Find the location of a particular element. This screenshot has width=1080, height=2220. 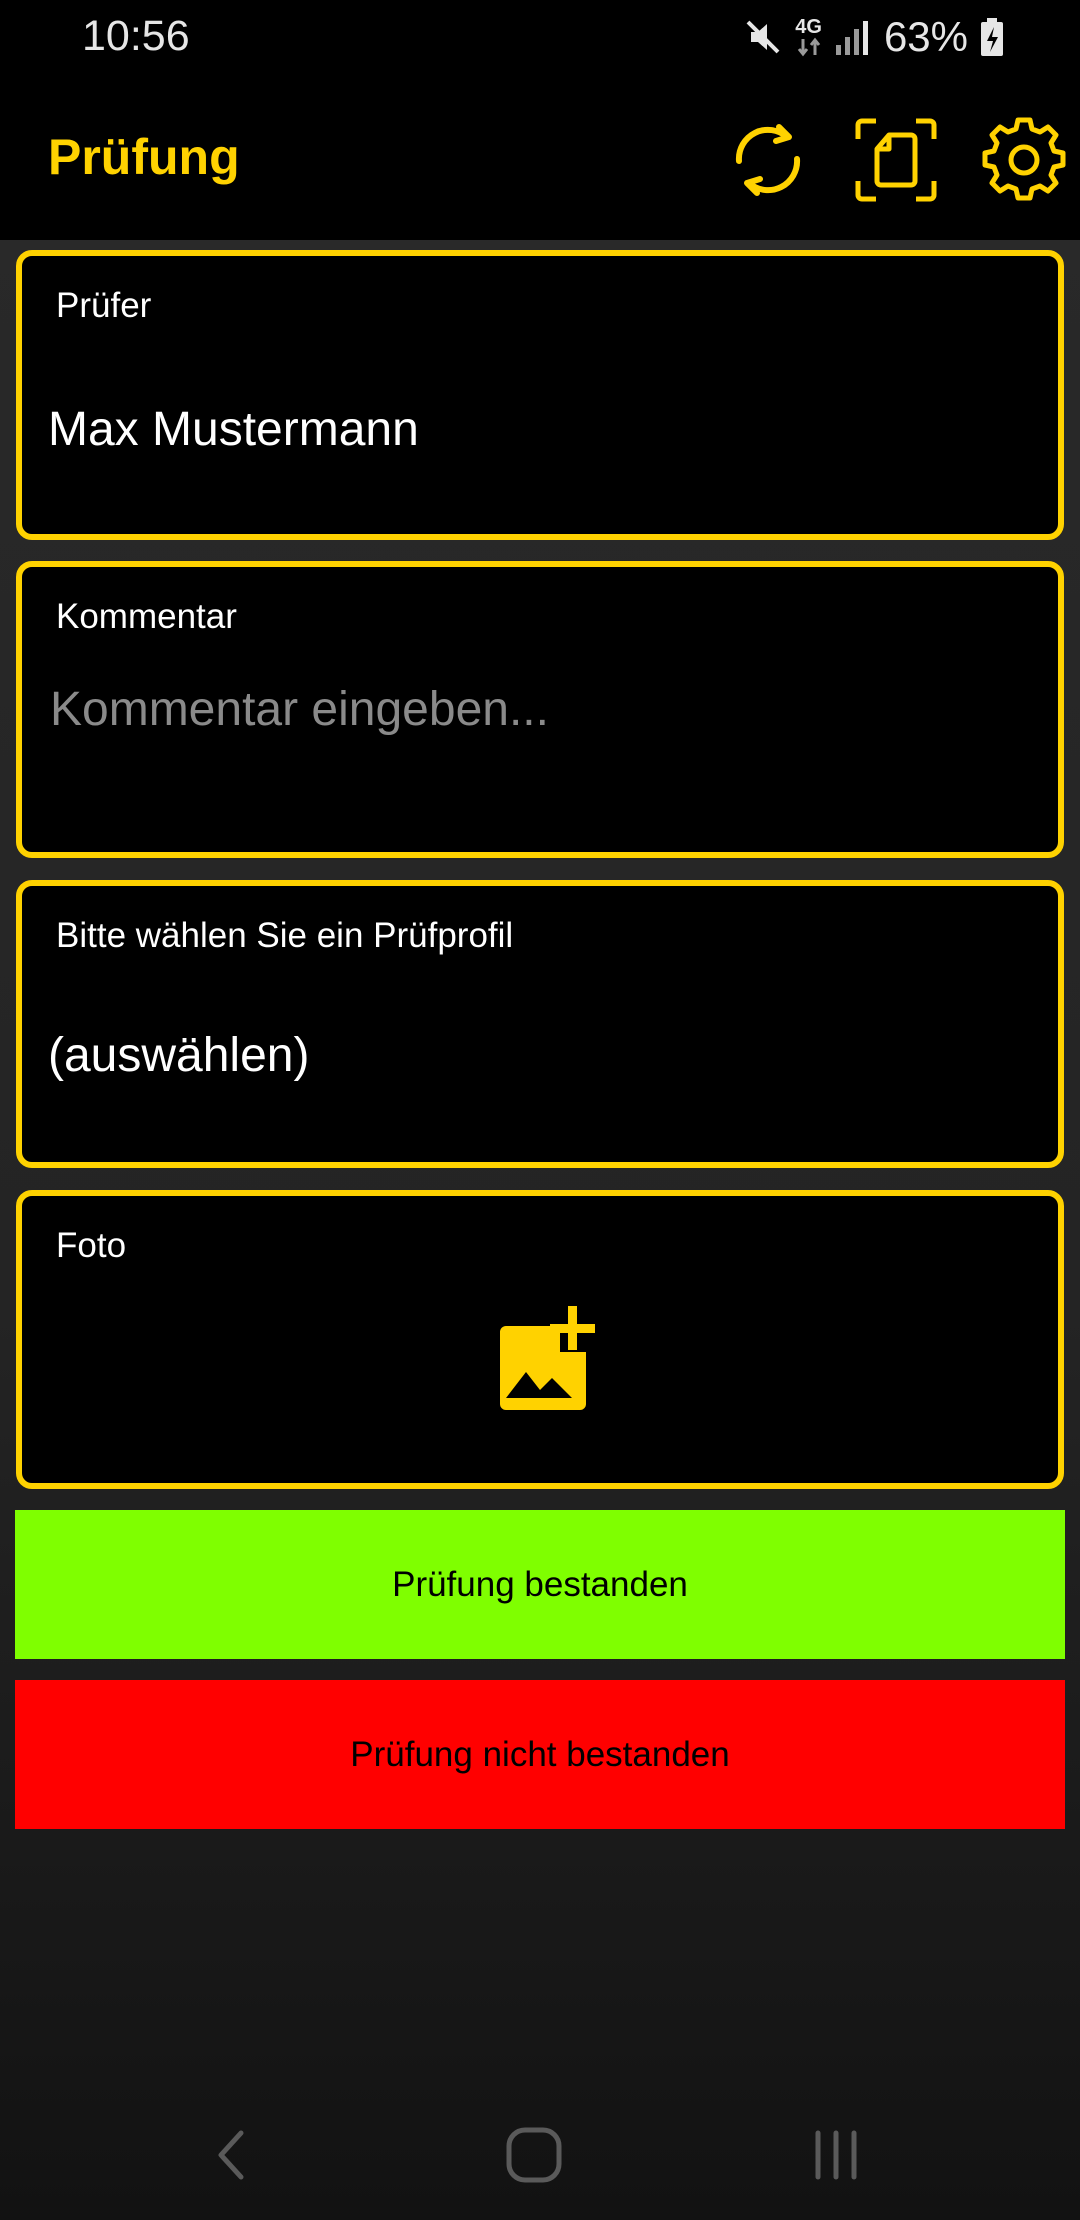

settings-button is located at coordinates (1024, 160).